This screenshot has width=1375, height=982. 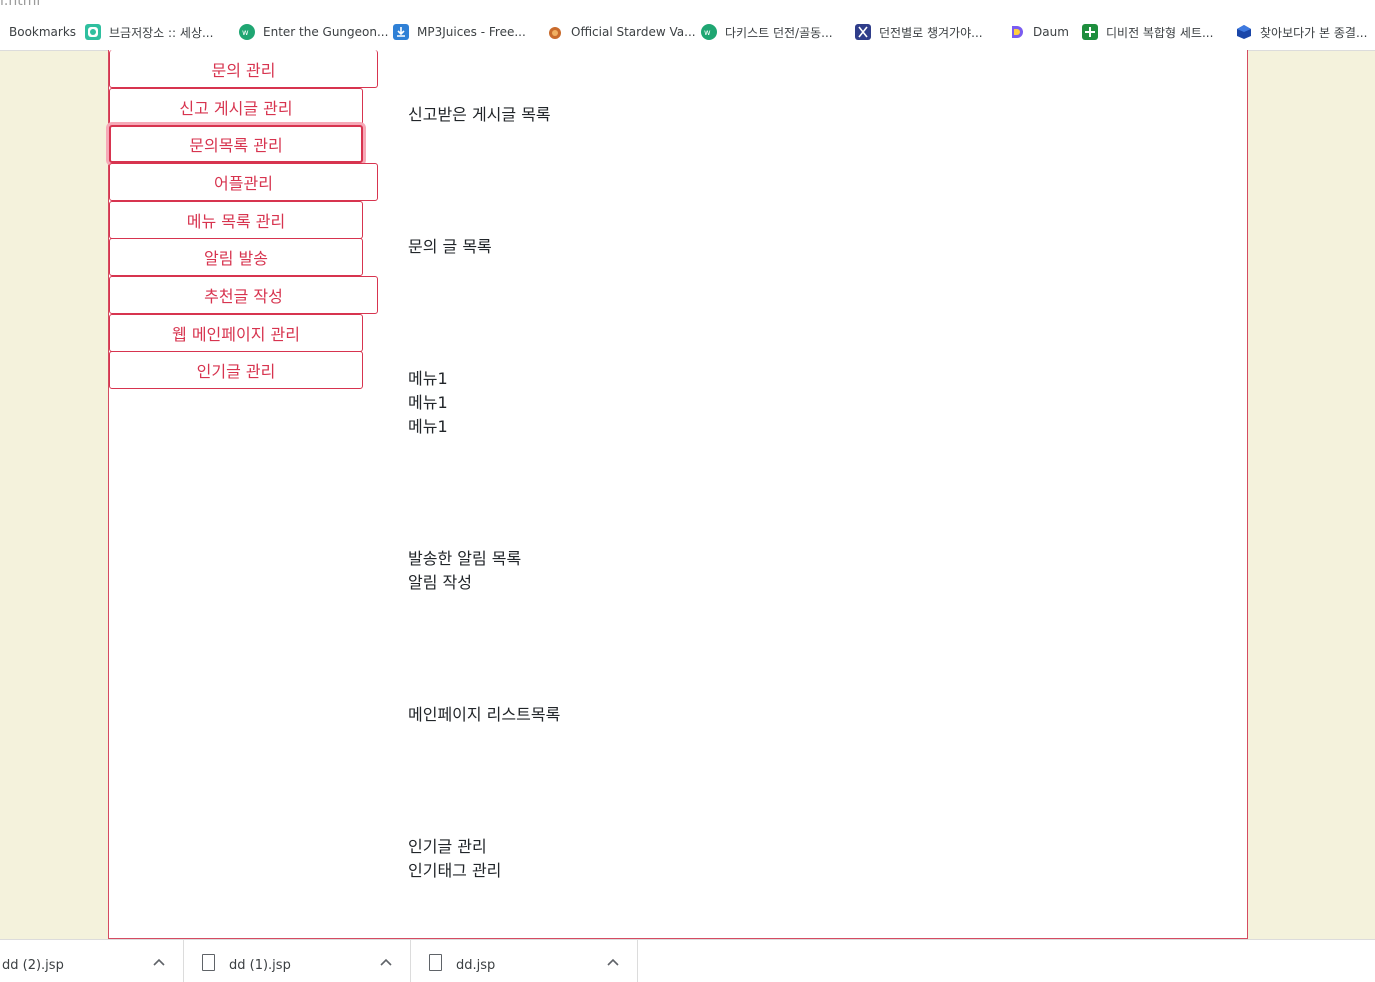 I want to click on menu-web-main-manage: 웹 메인페이지 관리, so click(x=236, y=333).